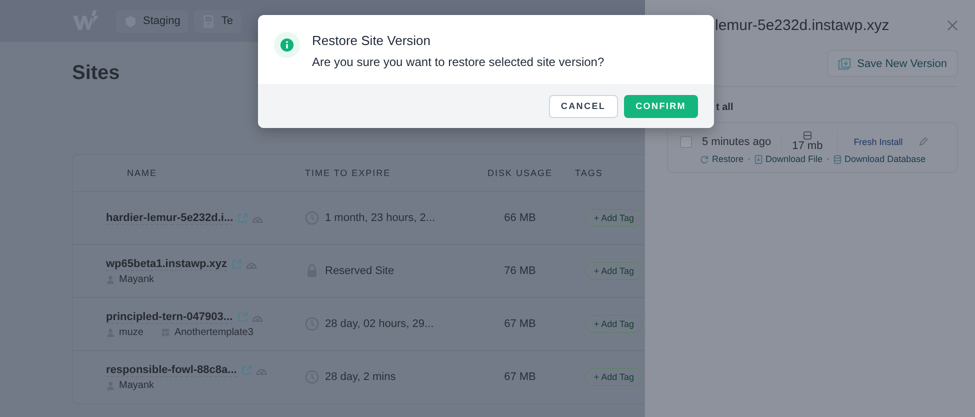 The height and width of the screenshot is (417, 975). What do you see at coordinates (520, 218) in the screenshot?
I see `disk-usage: 66 MB` at bounding box center [520, 218].